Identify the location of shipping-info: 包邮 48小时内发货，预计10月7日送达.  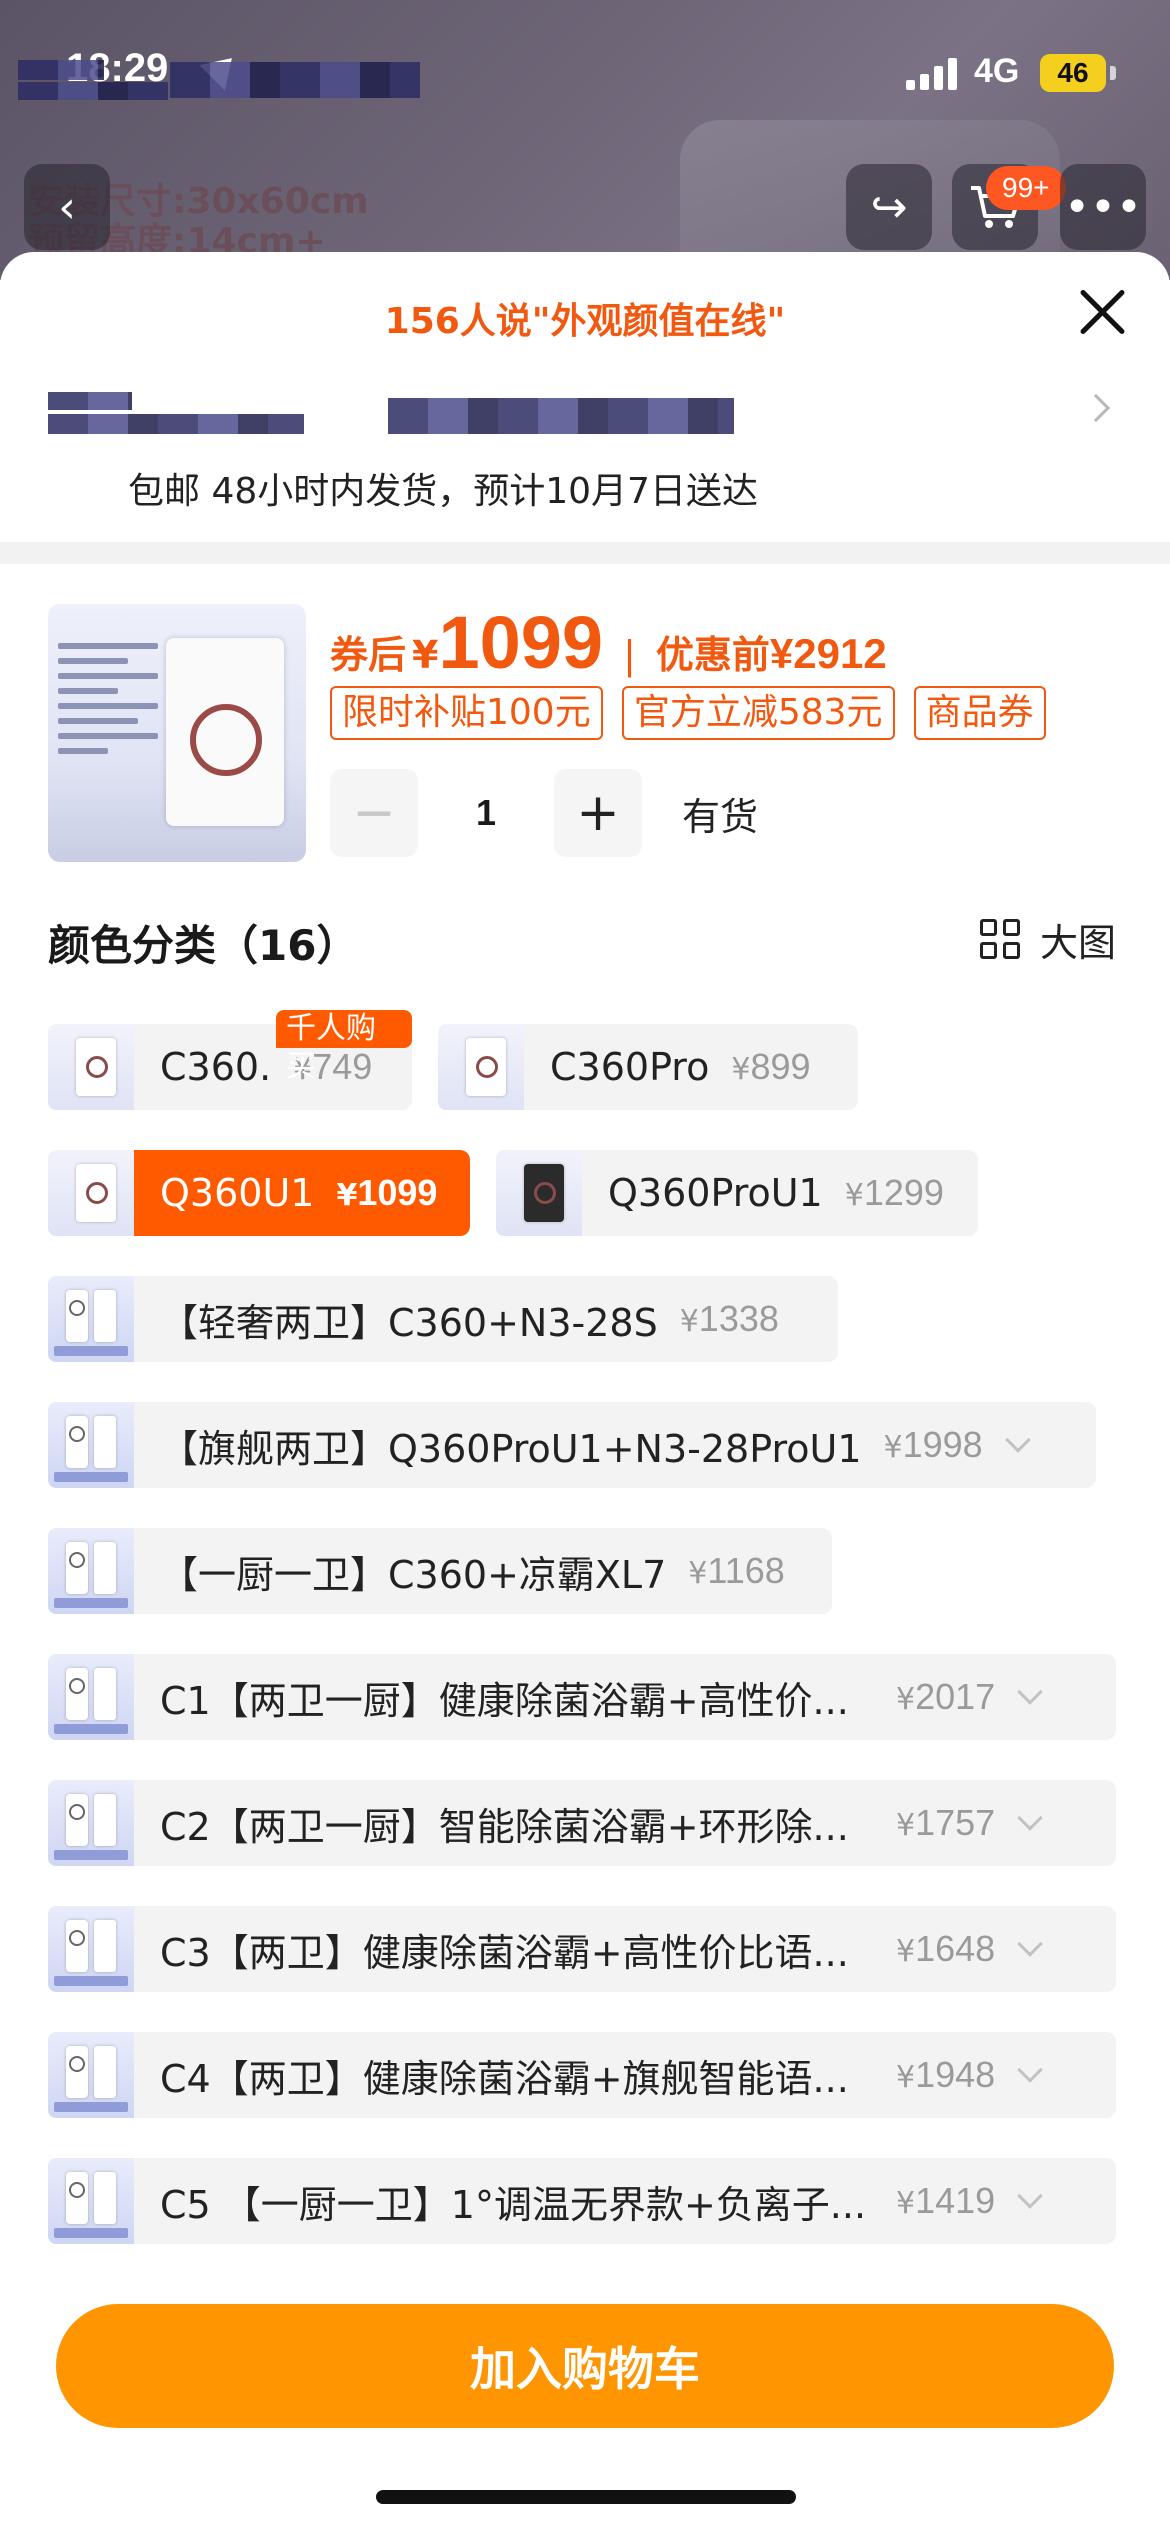
(443, 491).